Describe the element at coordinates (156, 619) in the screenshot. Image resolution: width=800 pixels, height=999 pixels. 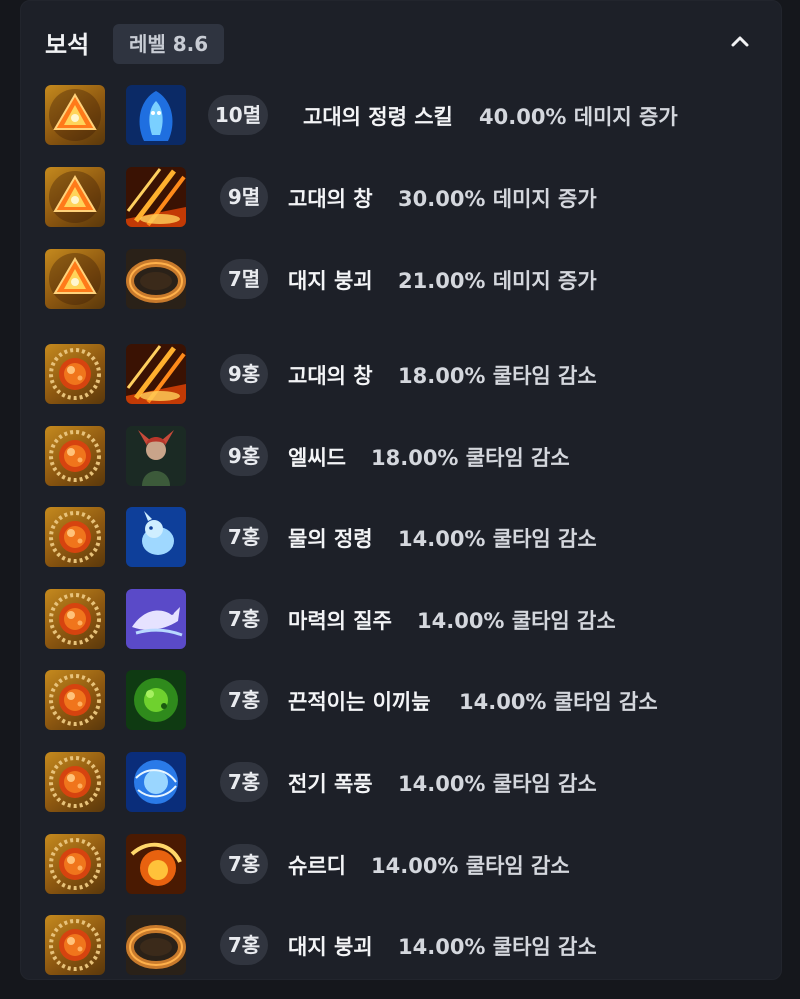
I see `mana-horse-icon` at that location.